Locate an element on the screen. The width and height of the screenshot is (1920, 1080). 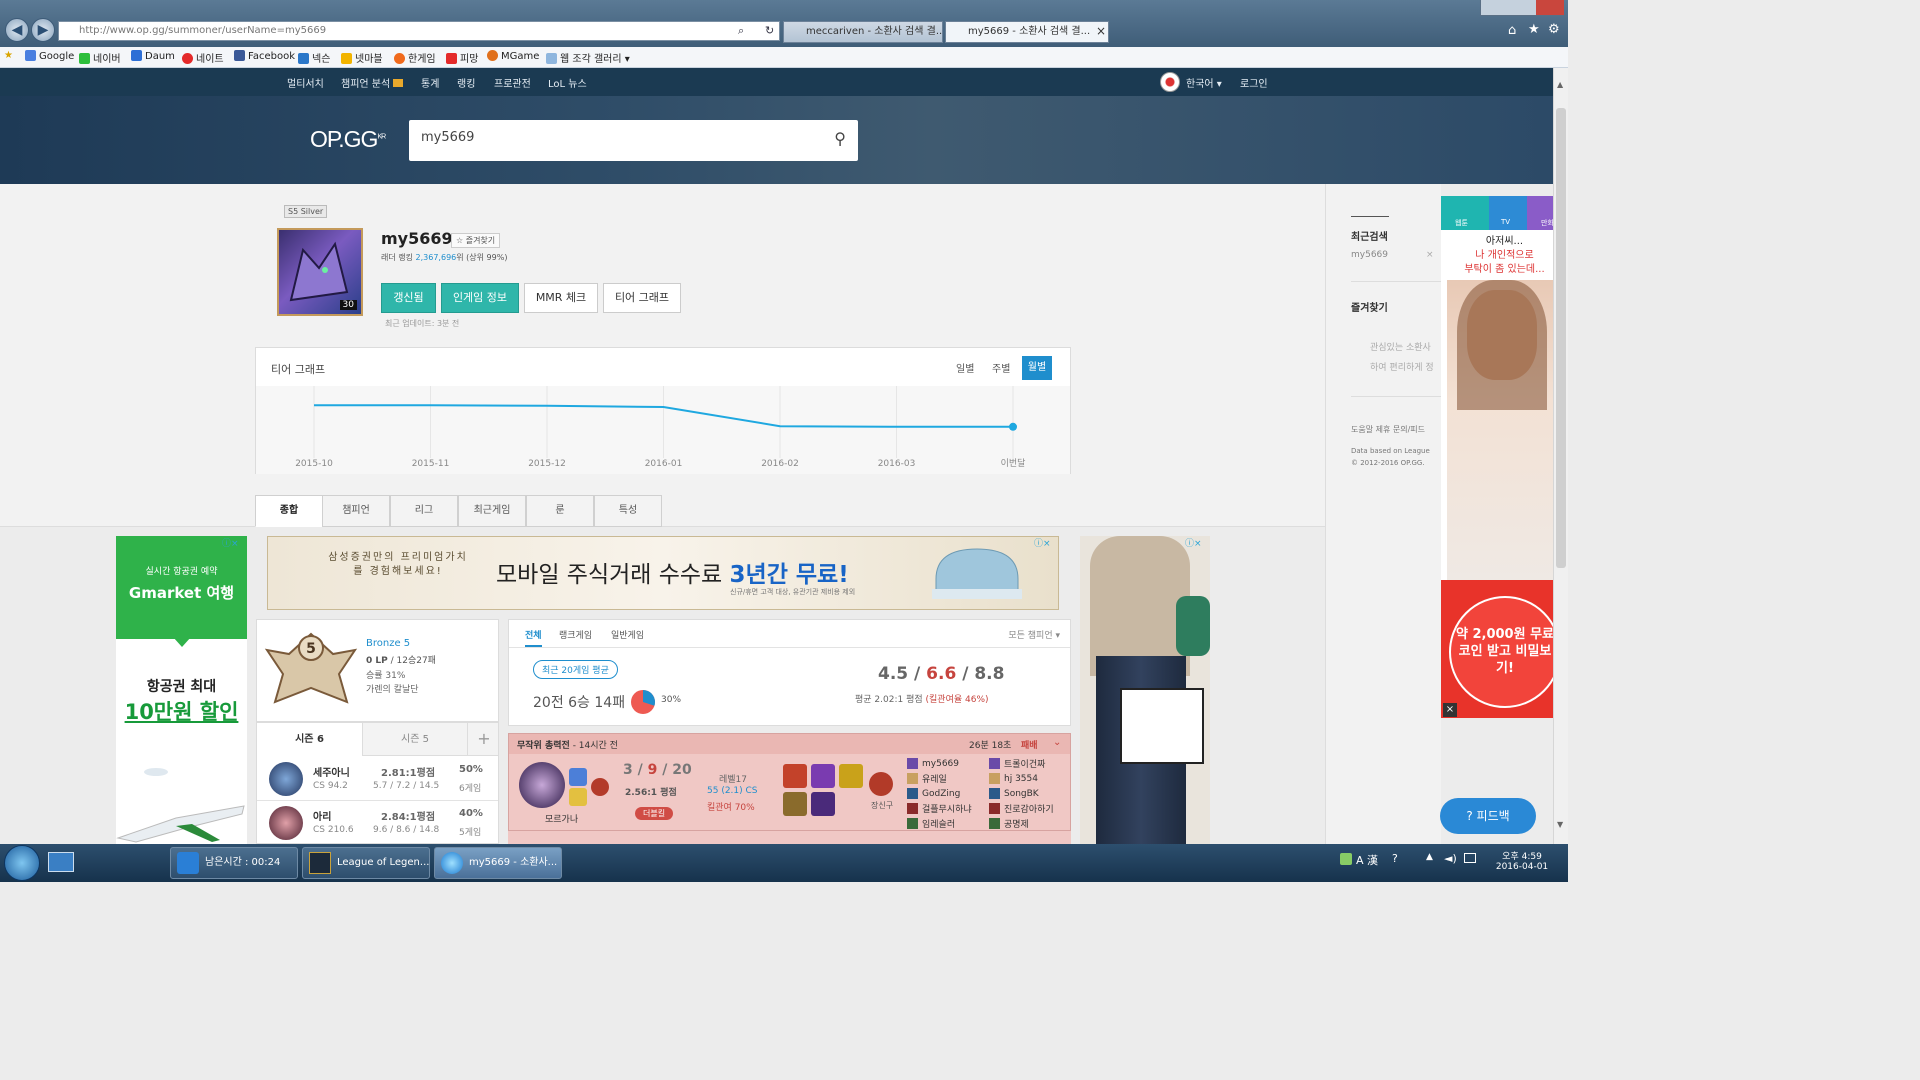
nav-ranking: 랭킹 is located at coordinates (466, 82).